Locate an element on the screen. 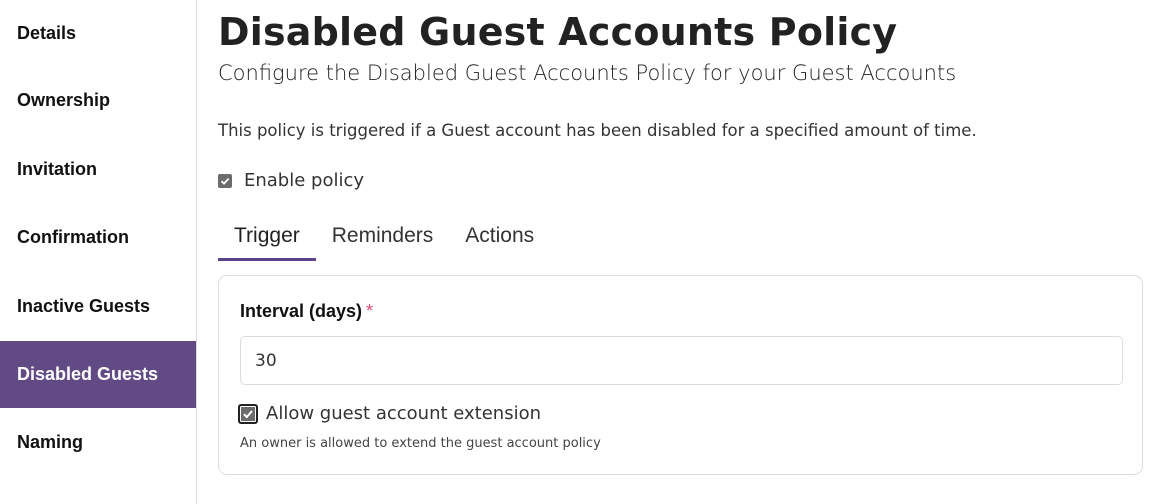 The image size is (1161, 504). sidebar-item-disabled-guests: Disabled Guests is located at coordinates (98, 374).